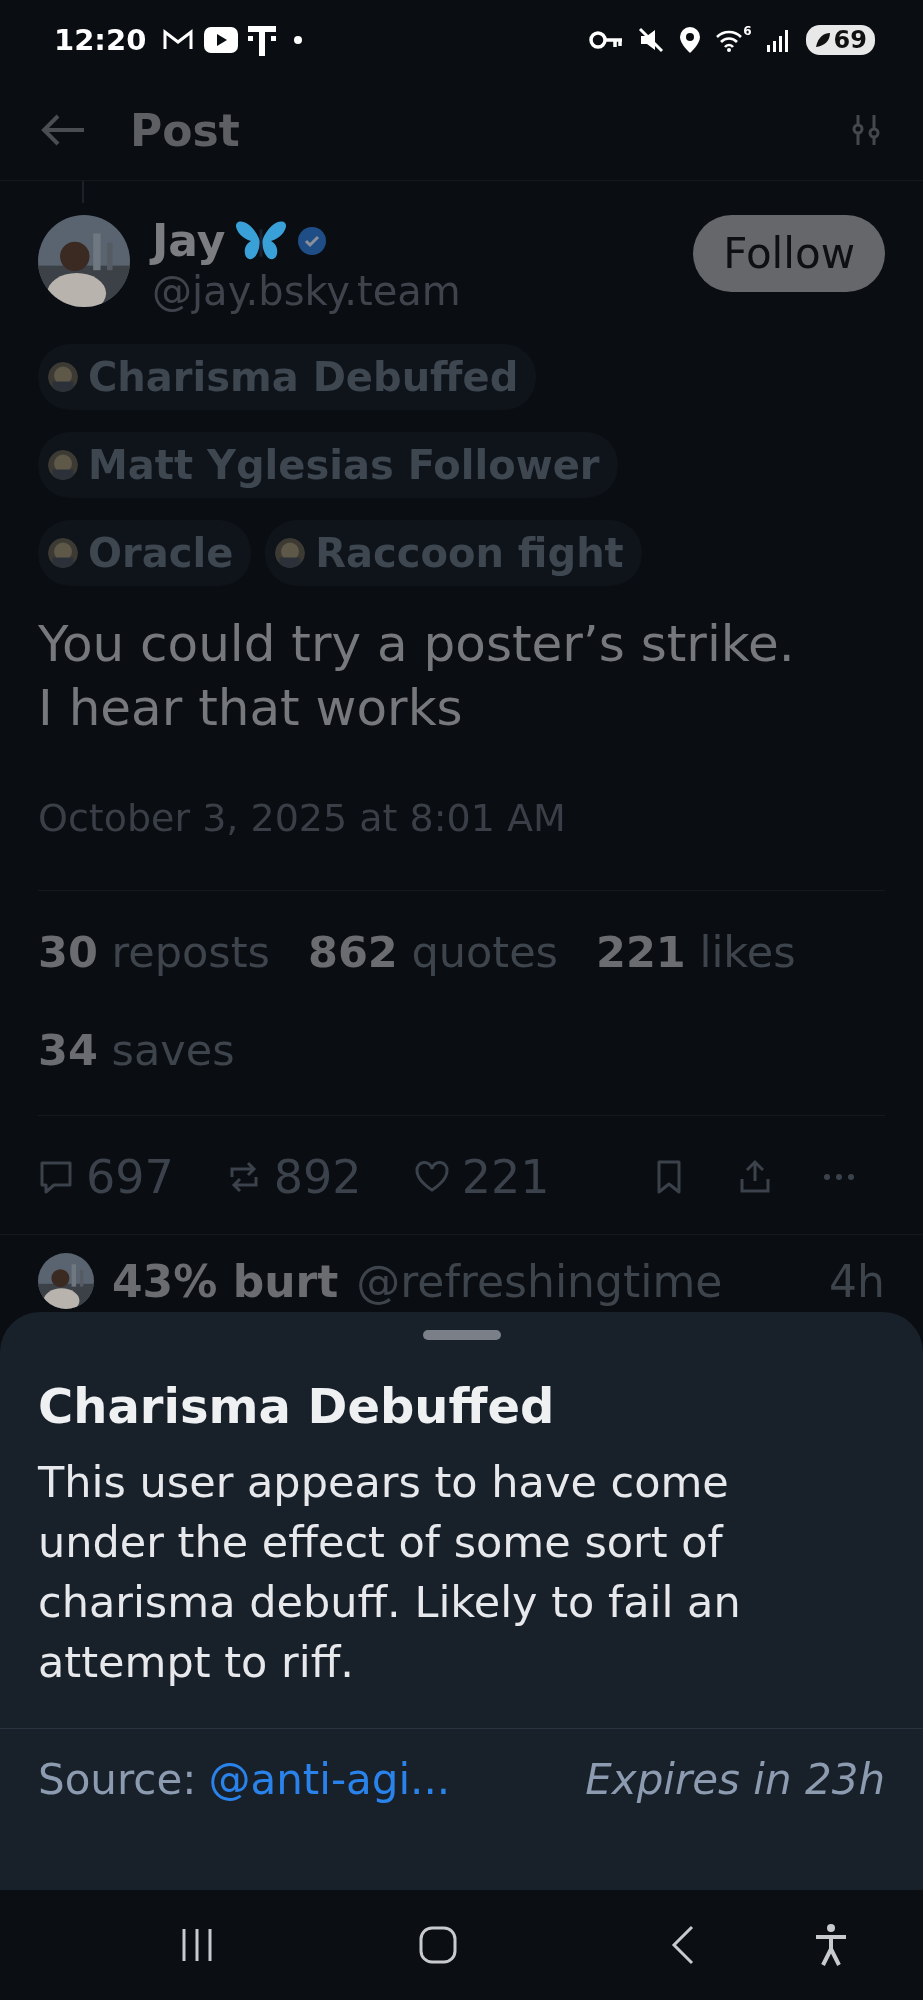  What do you see at coordinates (154, 952) in the screenshot?
I see `stat-link: 30 reposts` at bounding box center [154, 952].